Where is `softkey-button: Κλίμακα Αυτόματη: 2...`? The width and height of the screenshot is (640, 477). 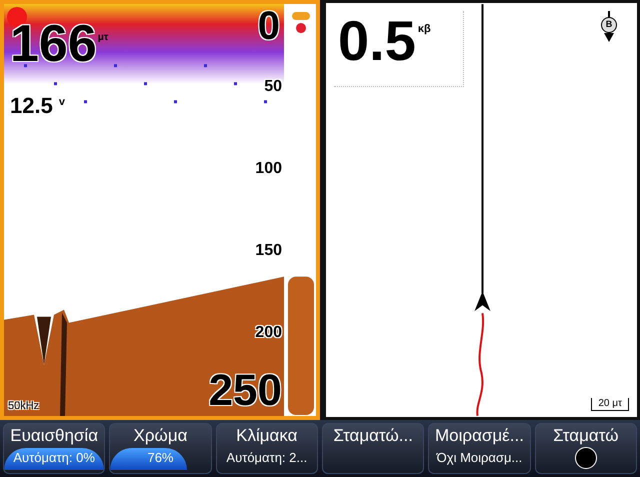
softkey-button: Κλίμακα Αυτόματη: 2... is located at coordinates (267, 448).